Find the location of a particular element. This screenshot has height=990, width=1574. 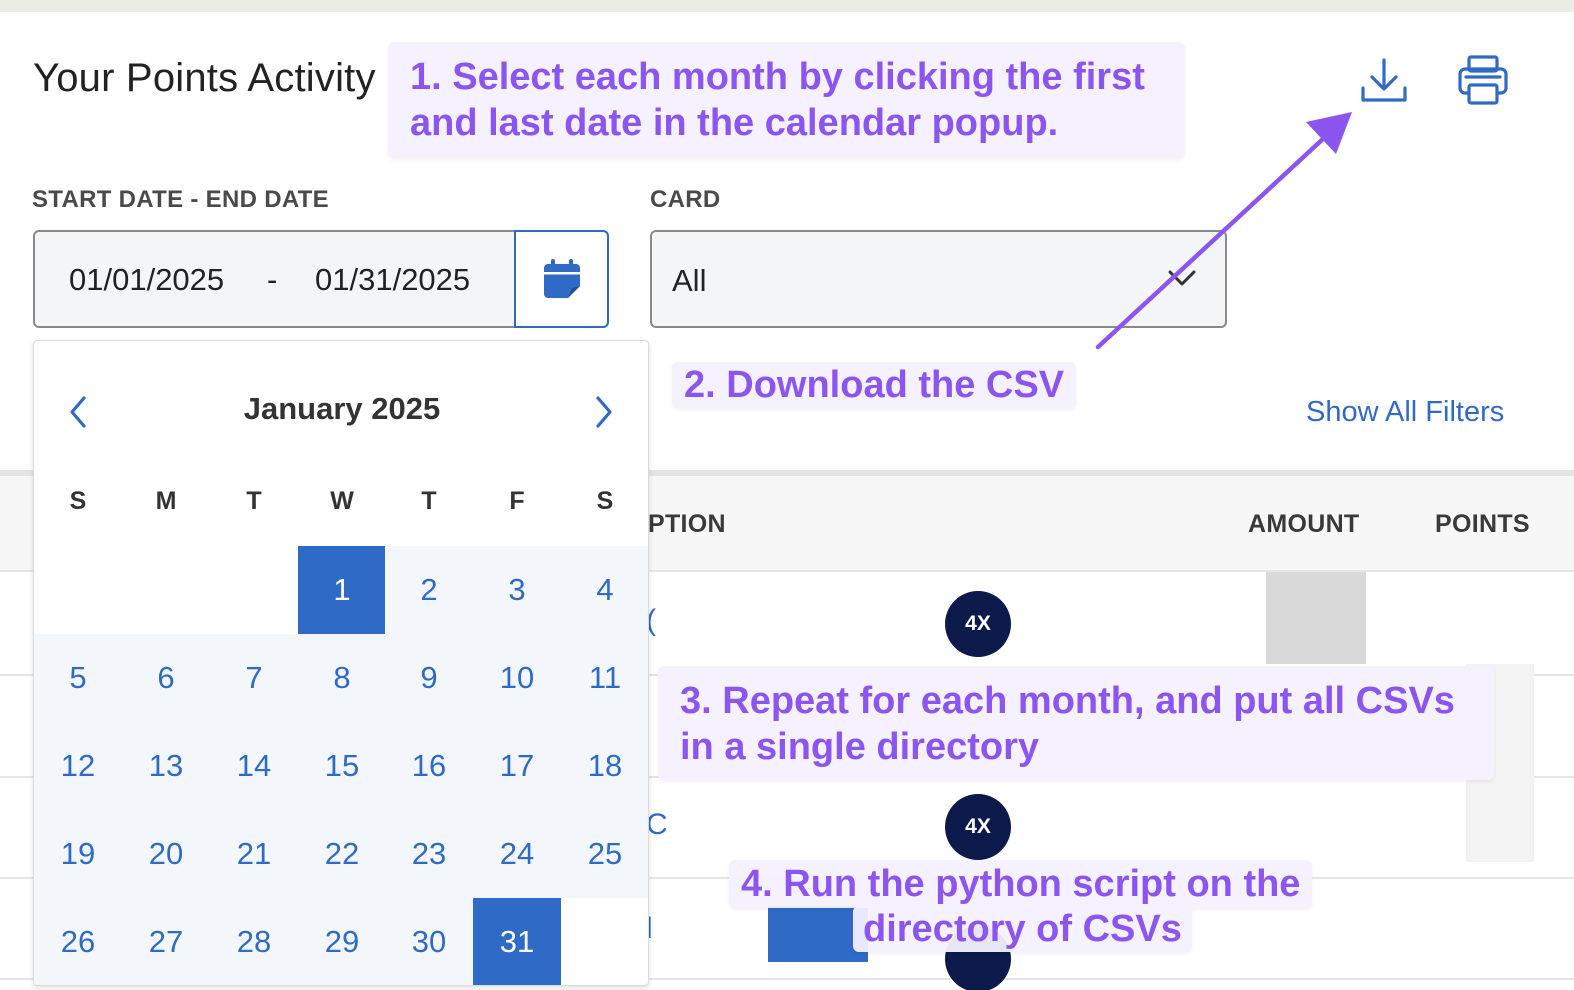

calendar-month-title: January 2025 is located at coordinates (342, 408).